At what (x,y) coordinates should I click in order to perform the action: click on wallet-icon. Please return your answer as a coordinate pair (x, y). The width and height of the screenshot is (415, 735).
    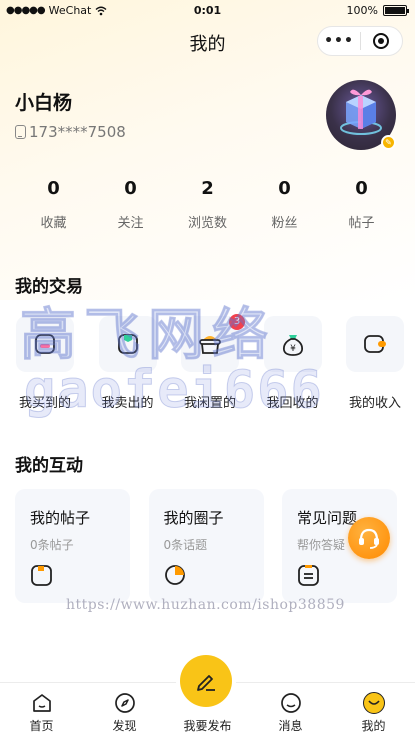
    Looking at the image, I should click on (375, 344).